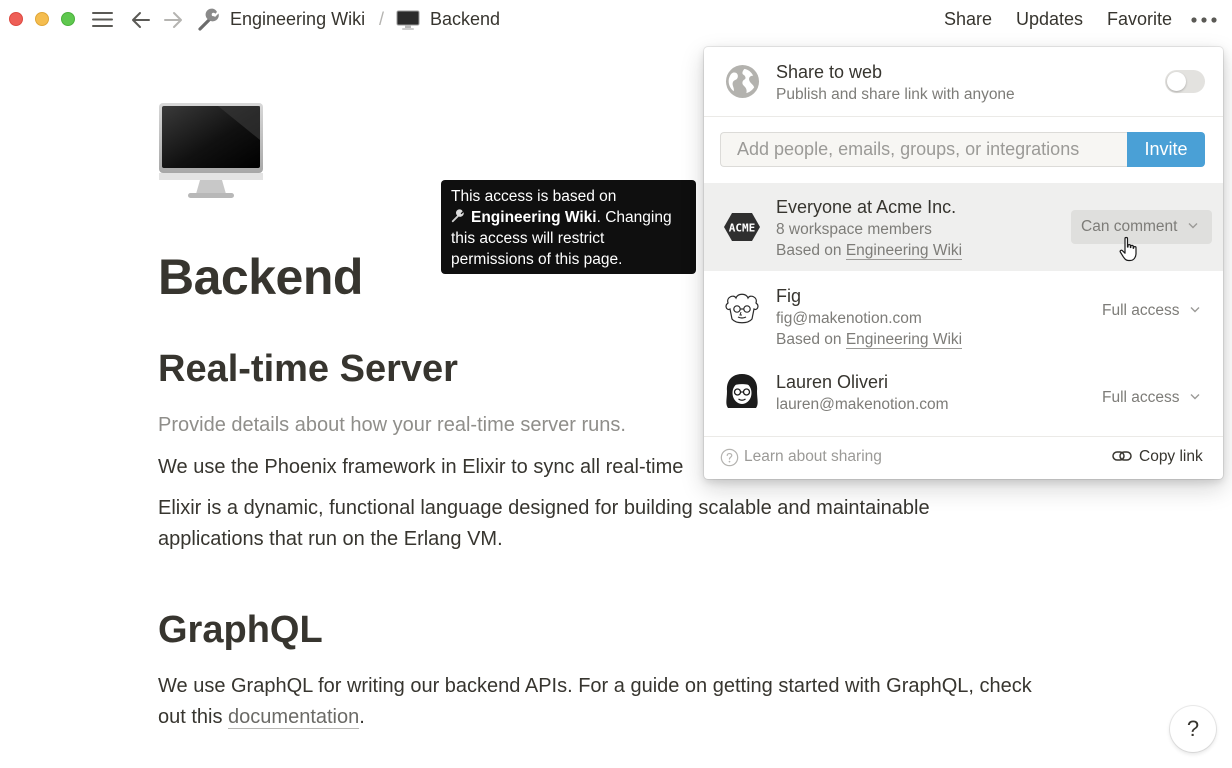 Image resolution: width=1232 pixels, height=768 pixels. What do you see at coordinates (968, 19) in the screenshot?
I see `share-button: Share` at bounding box center [968, 19].